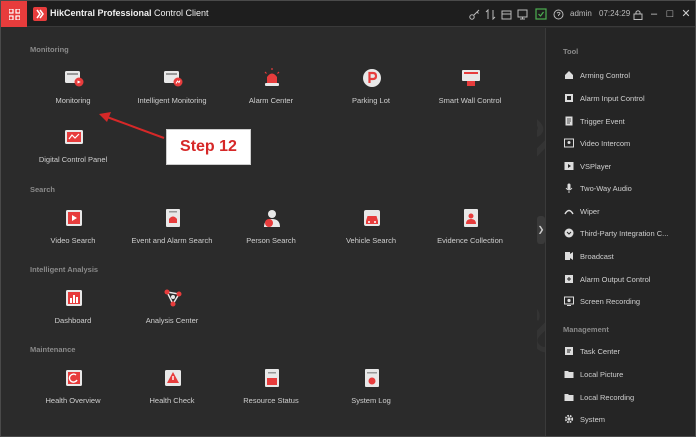 Image resolution: width=696 pixels, height=437 pixels. I want to click on management-item-local-recording: Local Recording, so click(628, 397).